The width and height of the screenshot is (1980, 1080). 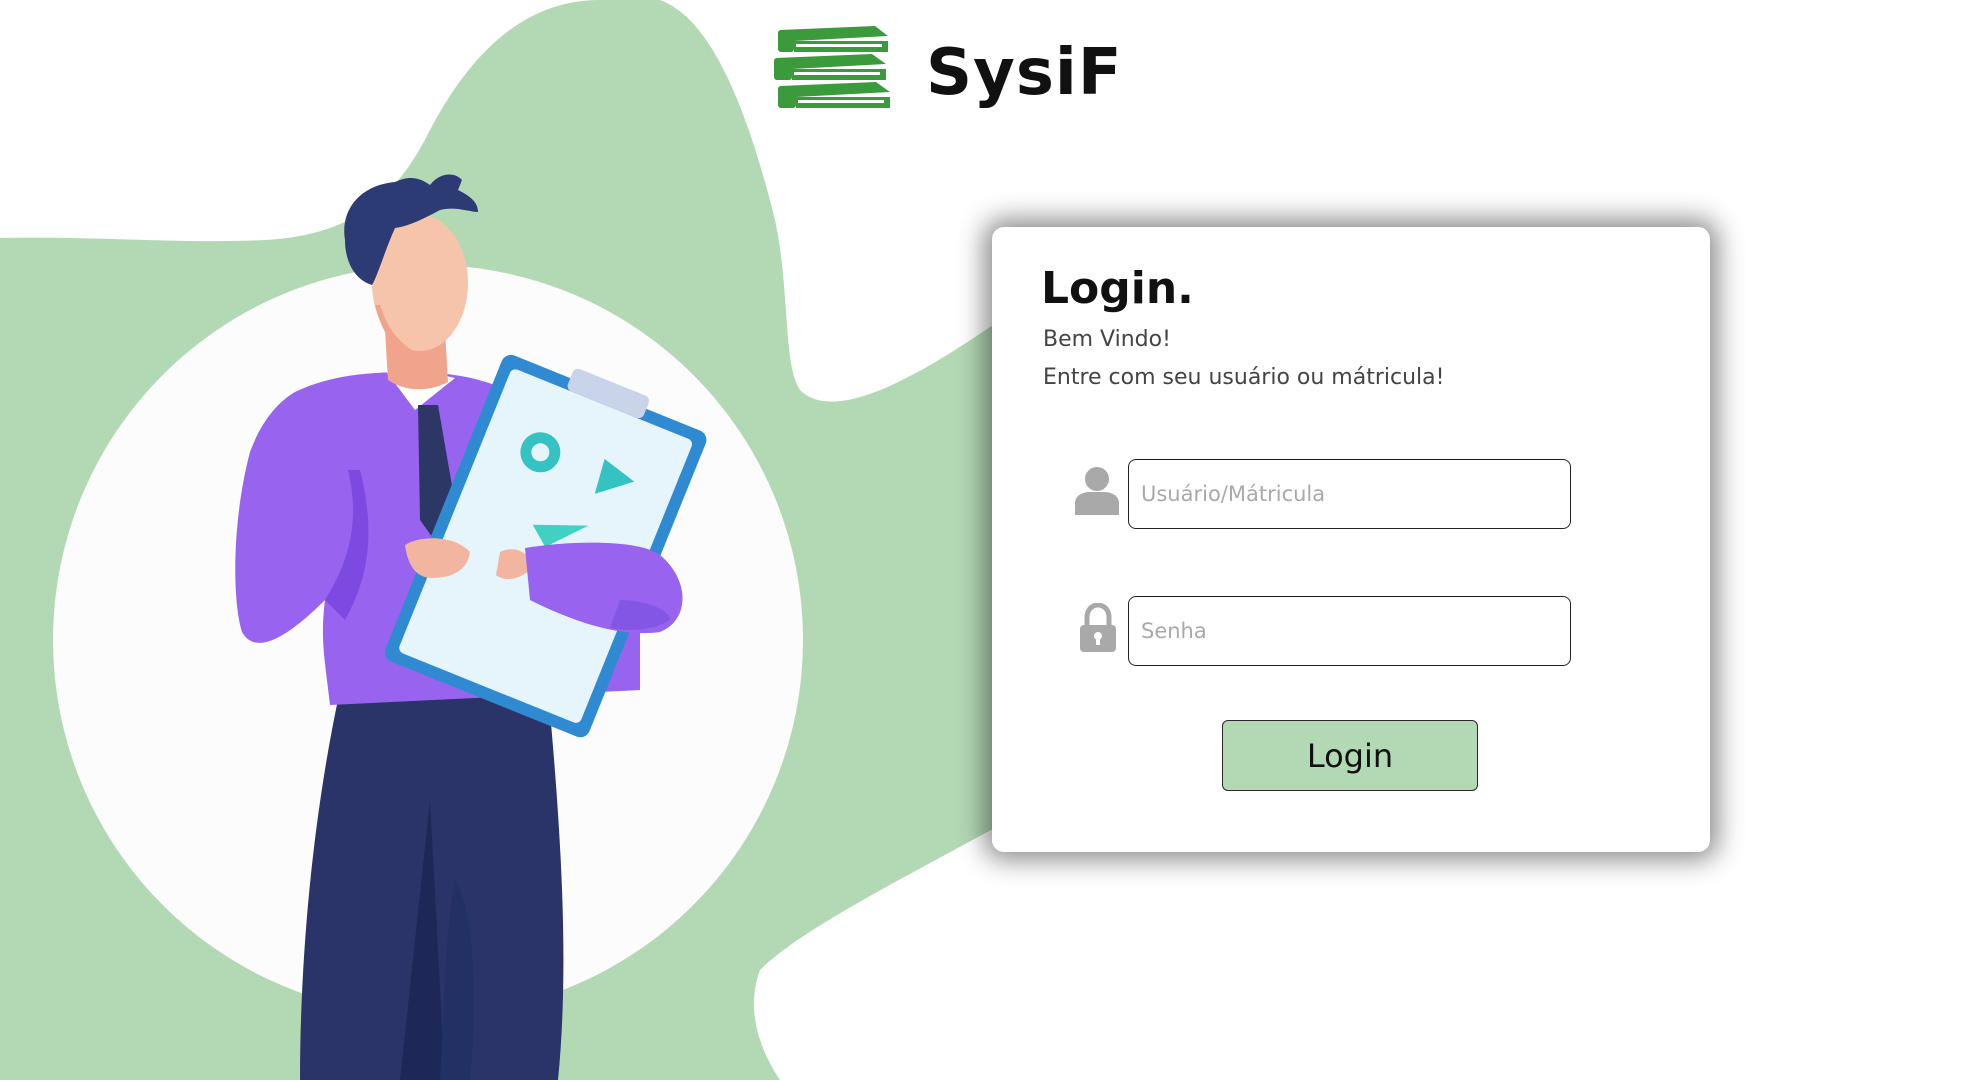 I want to click on books-stack-icon, so click(x=832, y=67).